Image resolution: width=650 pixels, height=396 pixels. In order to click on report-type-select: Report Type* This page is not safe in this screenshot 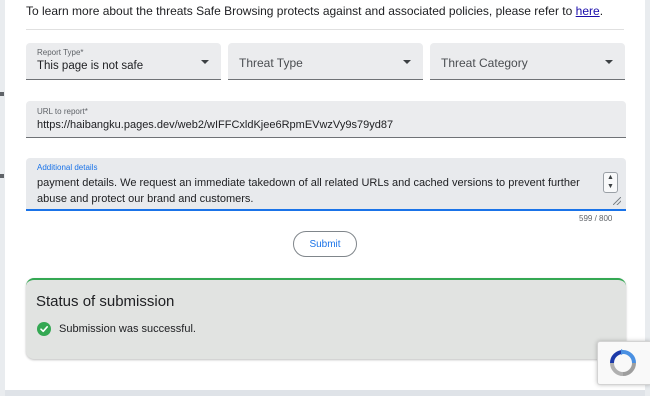, I will do `click(123, 61)`.